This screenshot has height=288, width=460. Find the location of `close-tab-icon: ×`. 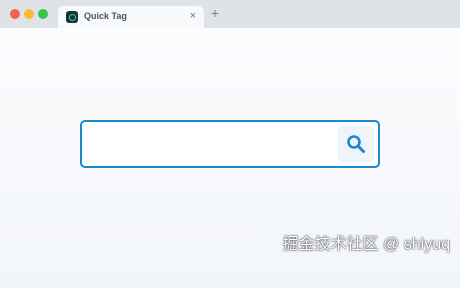

close-tab-icon: × is located at coordinates (193, 16).